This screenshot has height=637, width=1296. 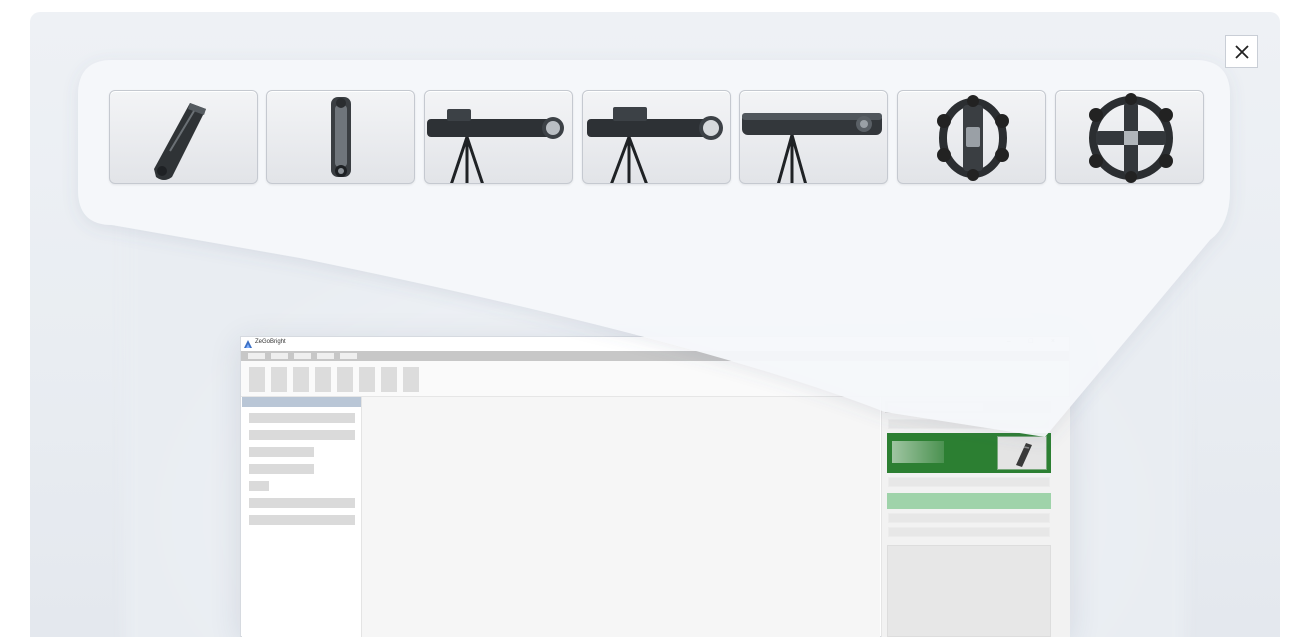 I want to click on device-picker, so click(x=657, y=137).